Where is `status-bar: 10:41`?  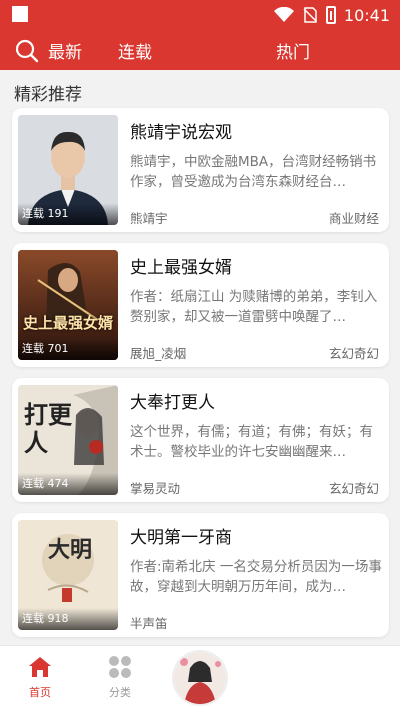 status-bar: 10:41 is located at coordinates (200, 15).